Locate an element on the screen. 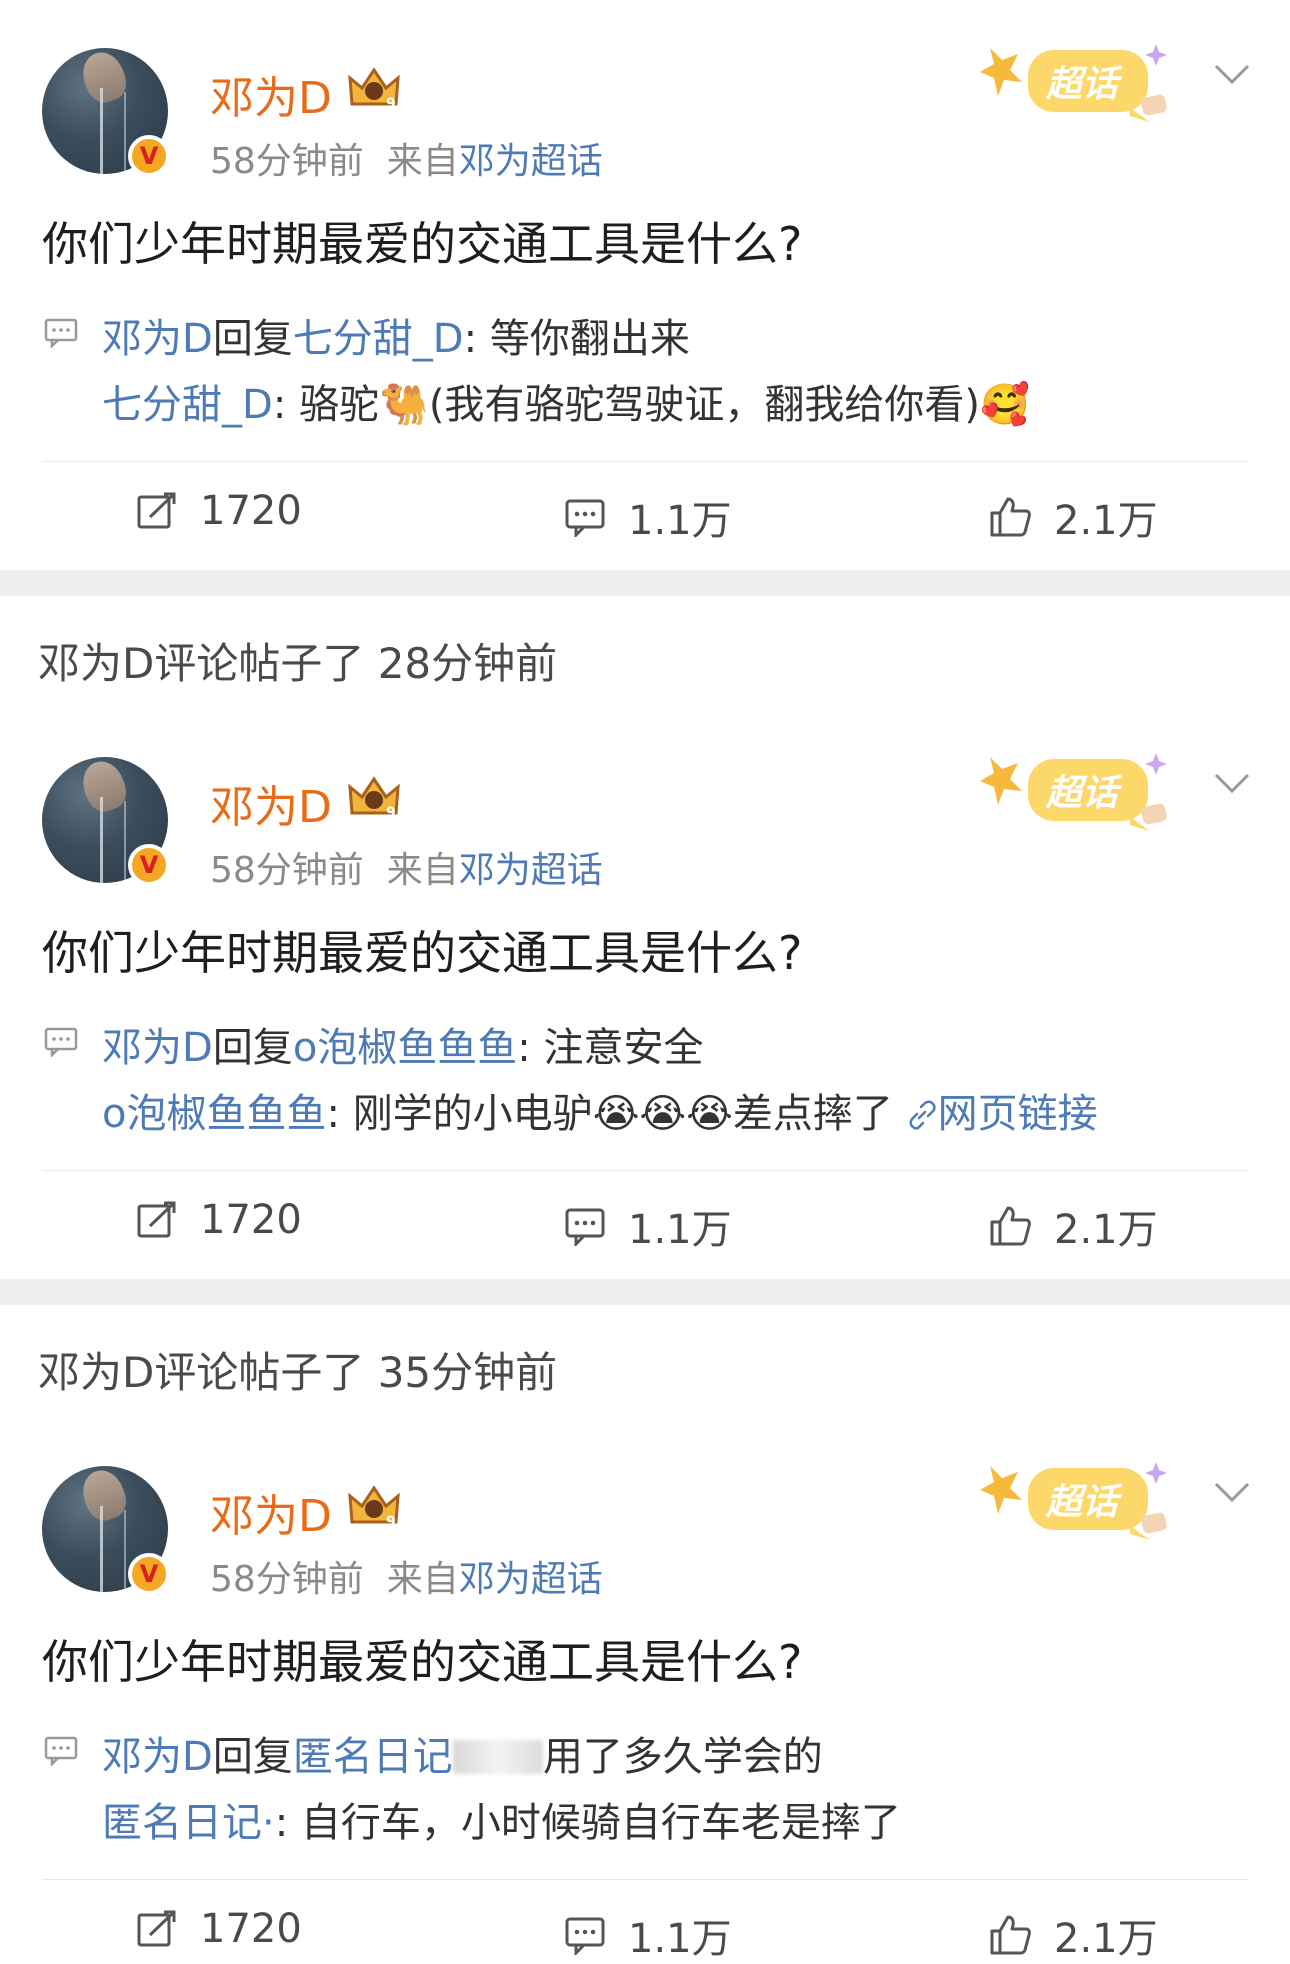  camel-emoji: 🐫 is located at coordinates (404, 405).